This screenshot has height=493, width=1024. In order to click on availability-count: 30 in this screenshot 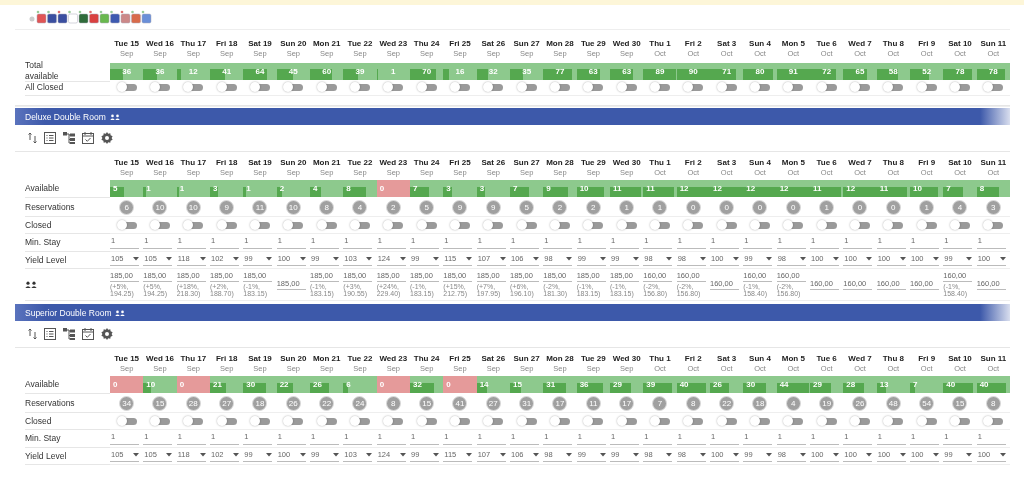, I will do `click(750, 384)`.